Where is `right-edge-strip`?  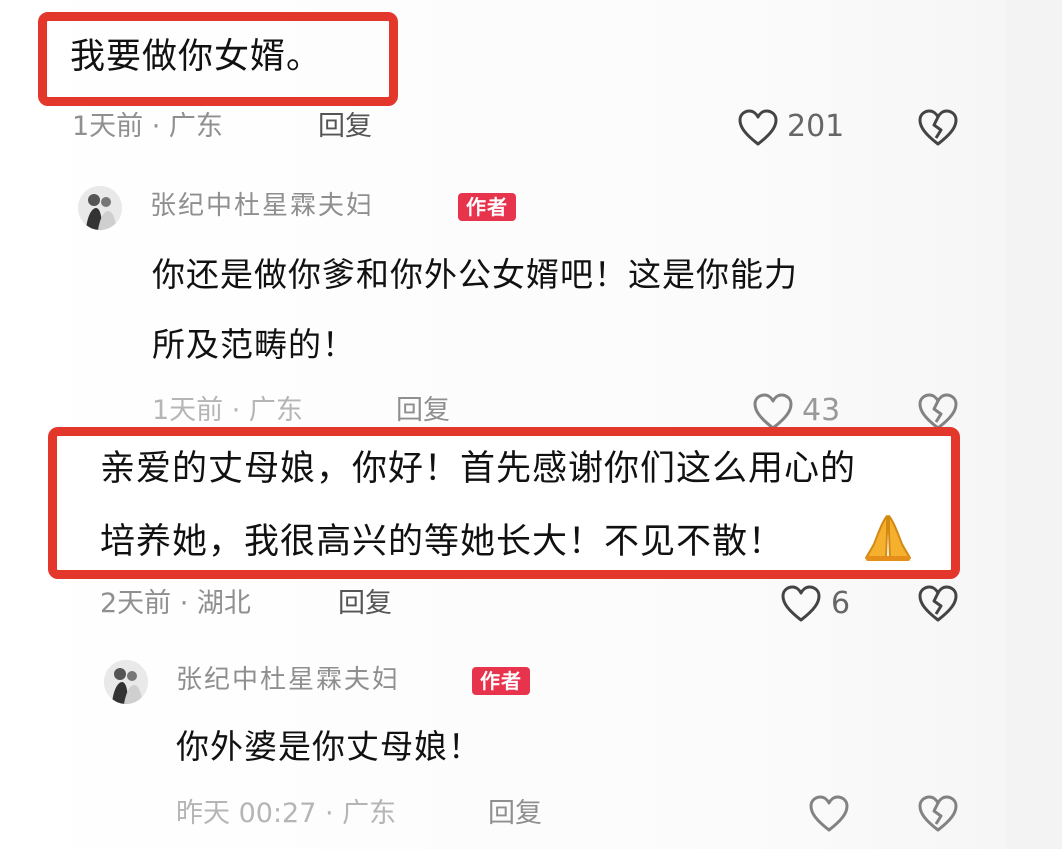
right-edge-strip is located at coordinates (1034, 424).